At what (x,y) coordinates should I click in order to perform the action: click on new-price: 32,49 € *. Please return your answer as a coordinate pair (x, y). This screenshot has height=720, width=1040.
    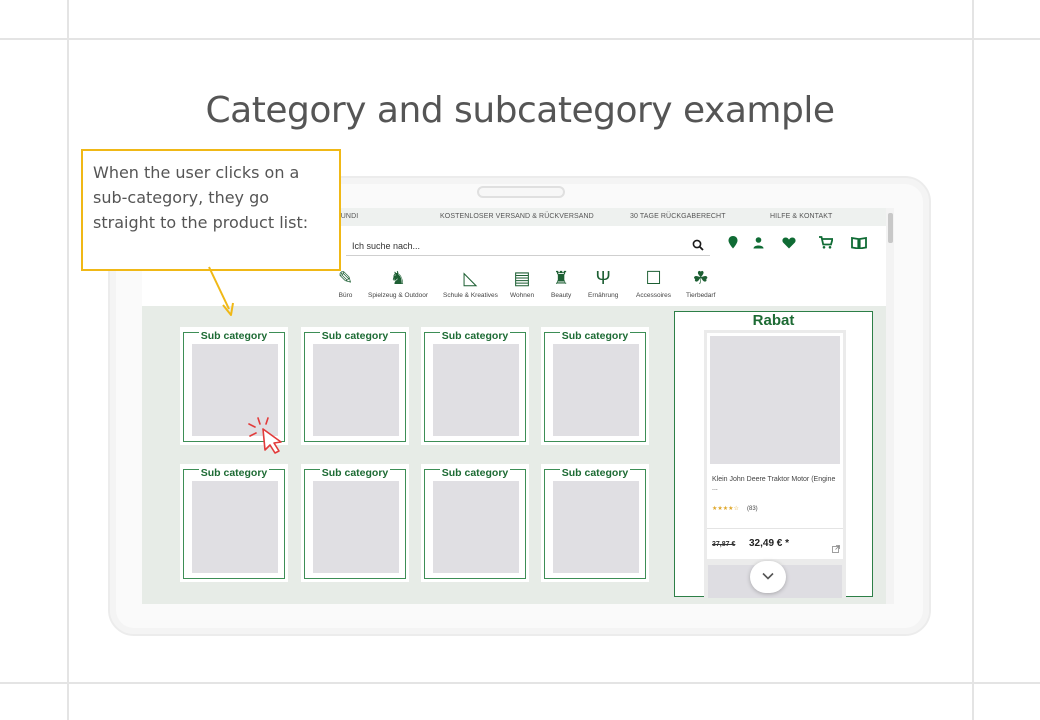
    Looking at the image, I should click on (769, 543).